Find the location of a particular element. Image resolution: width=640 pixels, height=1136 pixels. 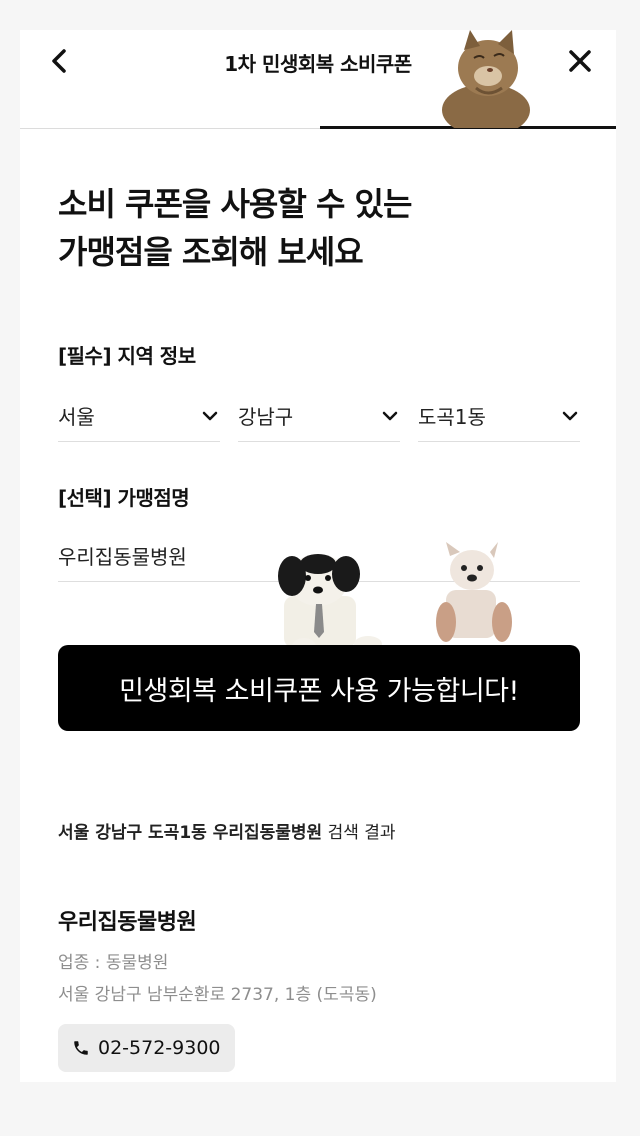

dog-sticker-image is located at coordinates (330, 604).